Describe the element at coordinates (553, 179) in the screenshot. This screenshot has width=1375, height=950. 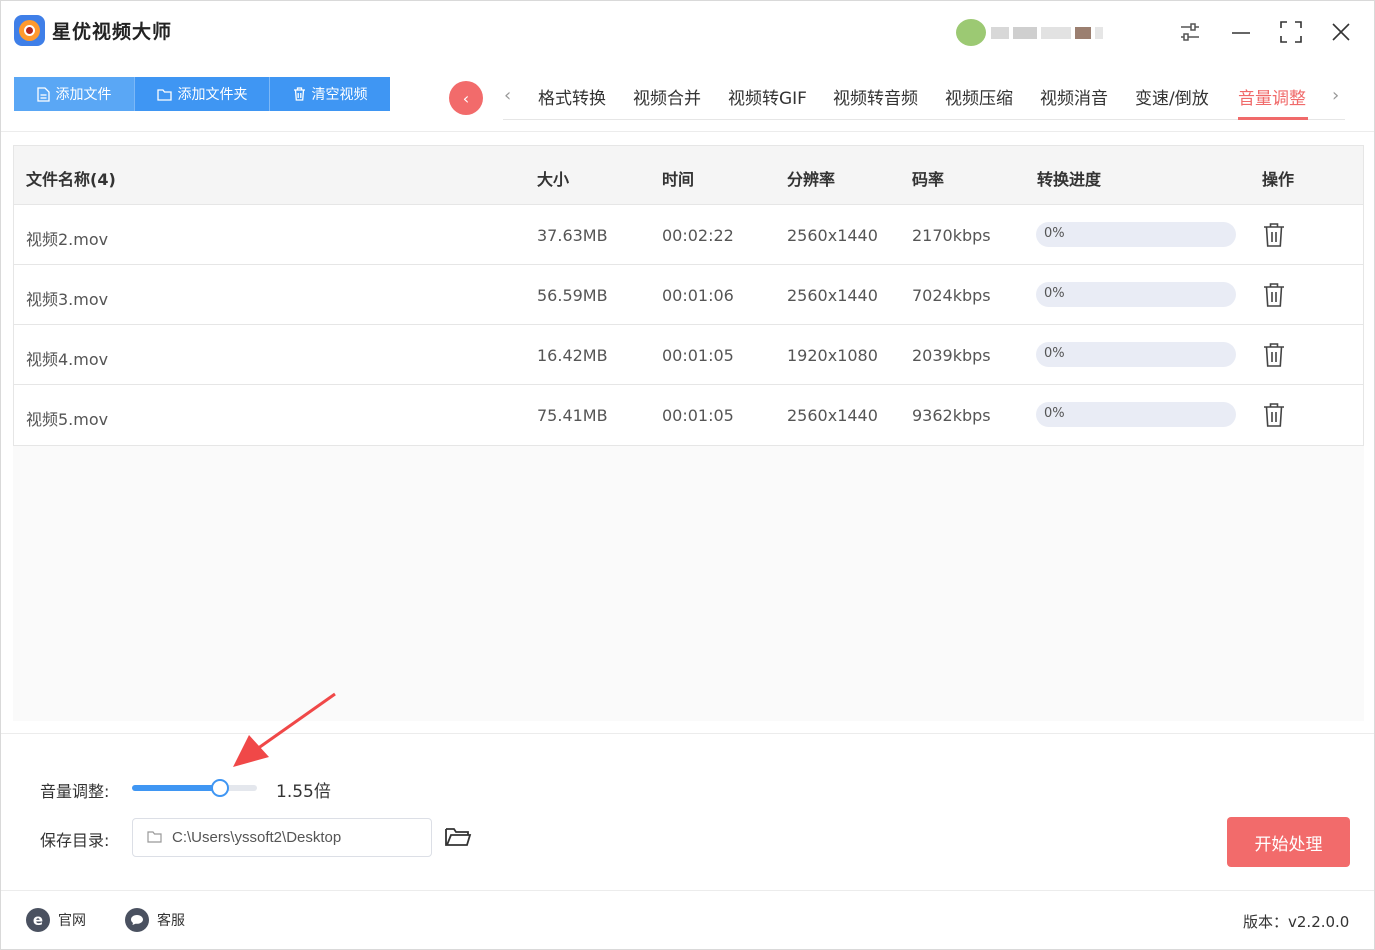
I see `header-size: 大小` at that location.